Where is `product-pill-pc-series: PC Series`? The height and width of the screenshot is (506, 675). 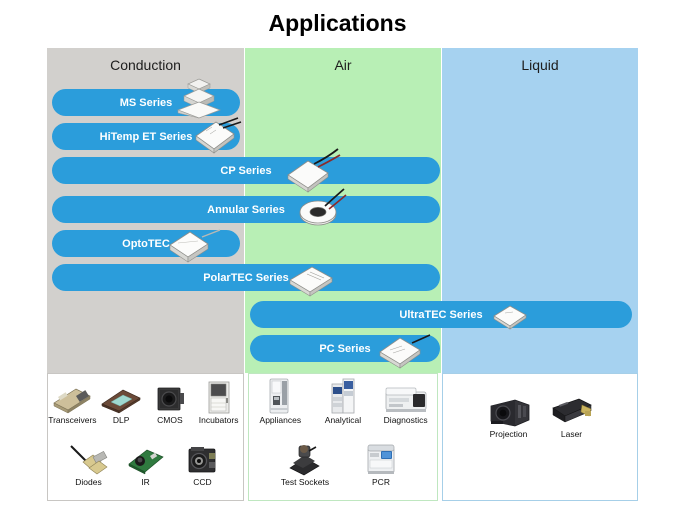
product-pill-pc-series: PC Series is located at coordinates (345, 351).